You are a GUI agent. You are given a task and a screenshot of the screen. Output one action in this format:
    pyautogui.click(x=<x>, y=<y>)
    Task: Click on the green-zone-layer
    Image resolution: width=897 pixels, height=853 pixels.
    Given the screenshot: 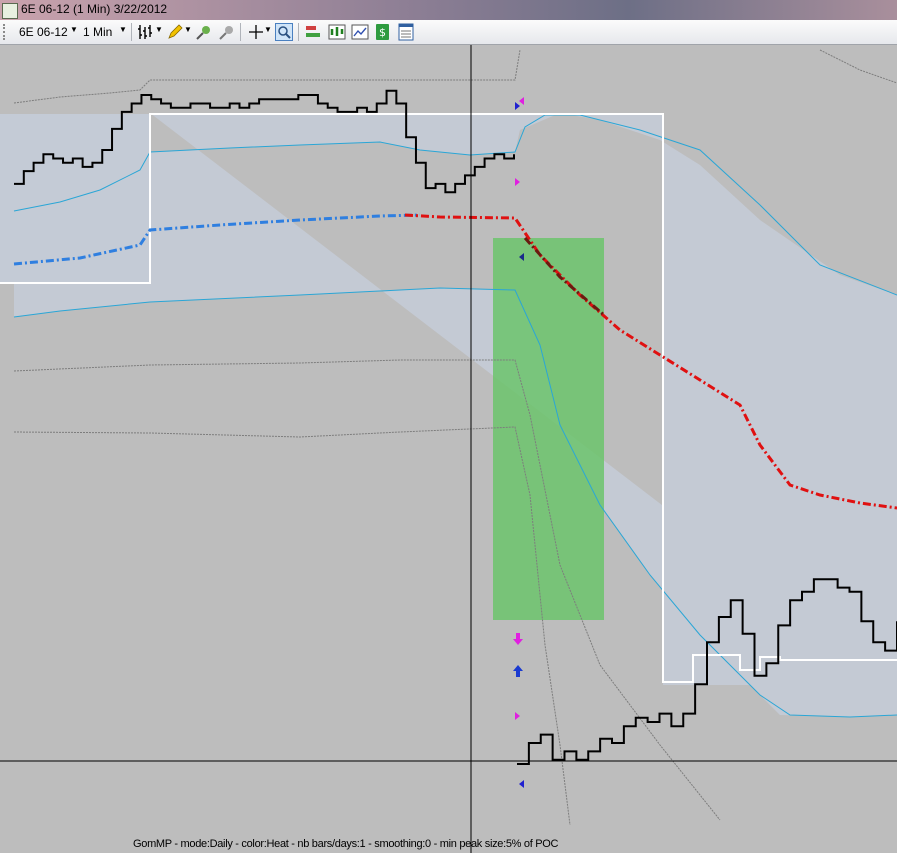 What is the action you would take?
    pyautogui.click(x=548, y=429)
    